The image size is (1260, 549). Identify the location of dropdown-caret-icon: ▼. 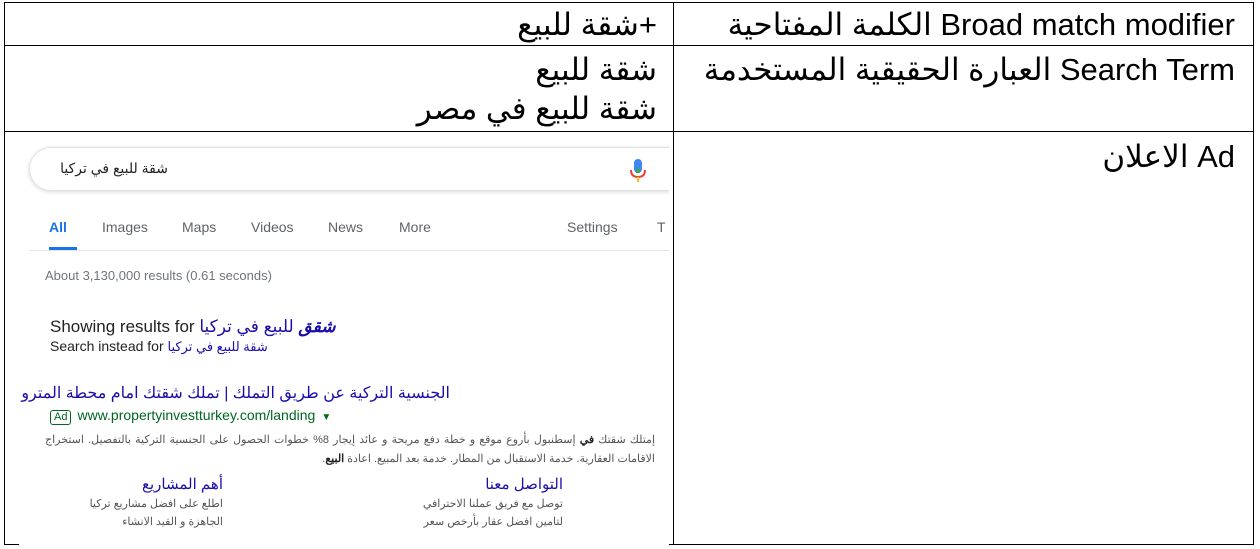
(326, 417).